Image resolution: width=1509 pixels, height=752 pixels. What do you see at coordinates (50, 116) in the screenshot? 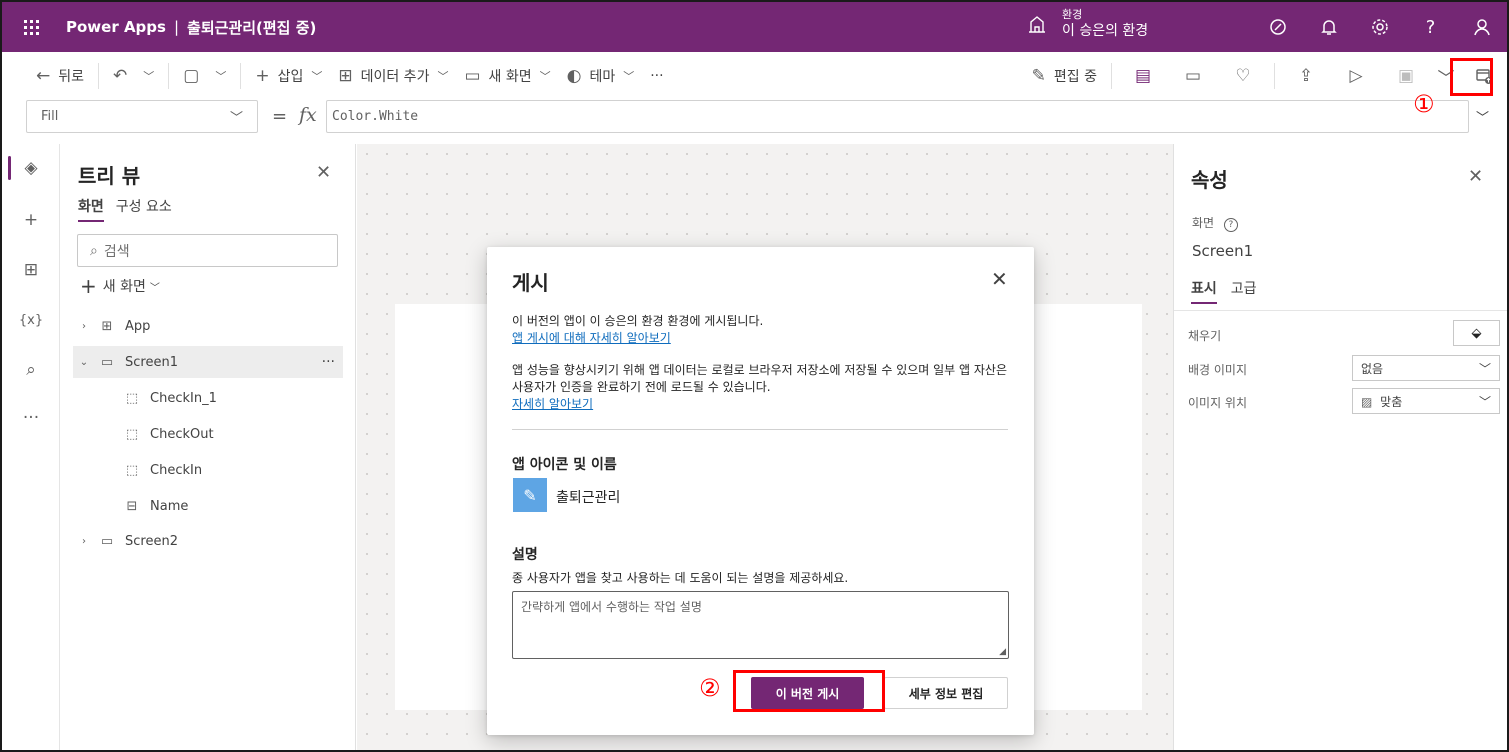
I see `property-value: Fill` at bounding box center [50, 116].